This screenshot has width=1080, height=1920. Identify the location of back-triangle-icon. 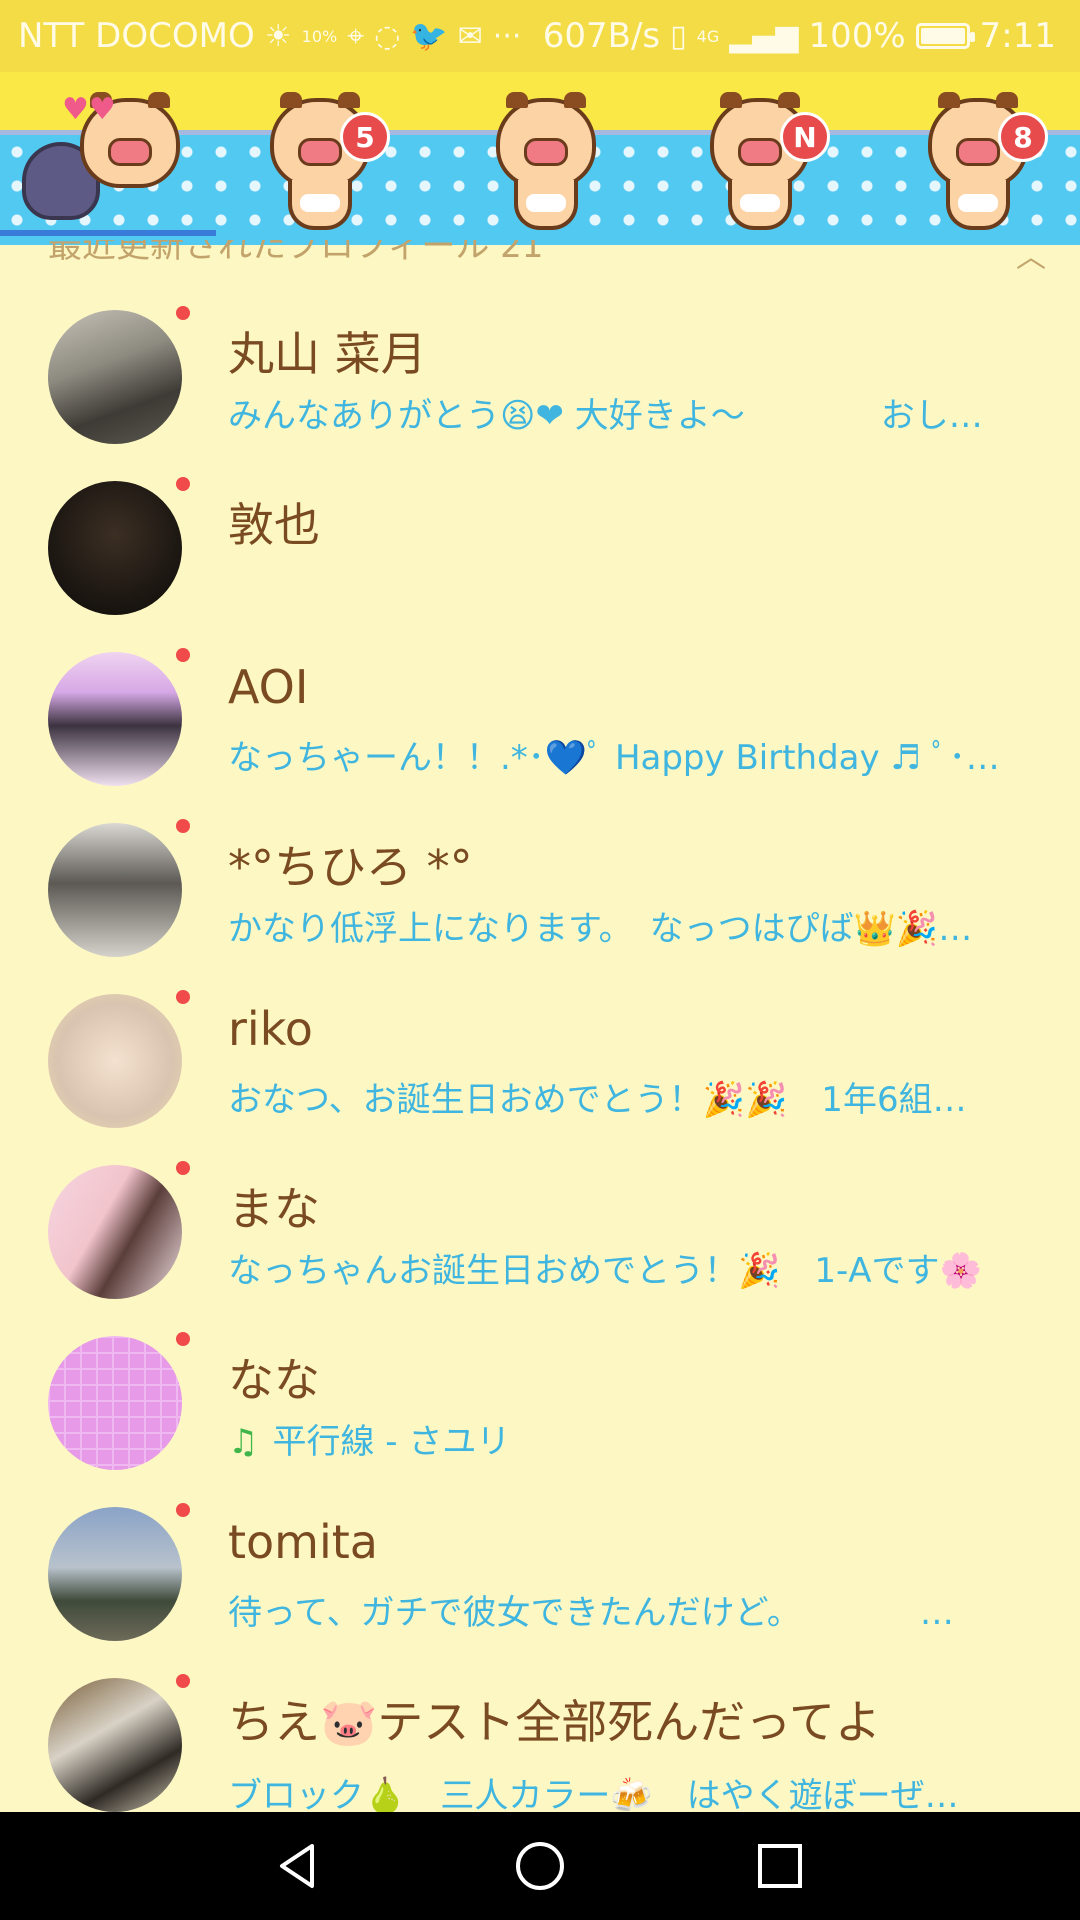
(297, 1866).